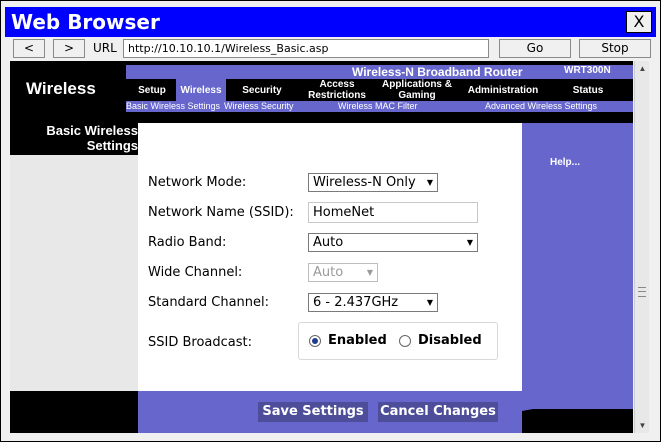  What do you see at coordinates (642, 425) in the screenshot?
I see `arrow-down-icon: ▼` at bounding box center [642, 425].